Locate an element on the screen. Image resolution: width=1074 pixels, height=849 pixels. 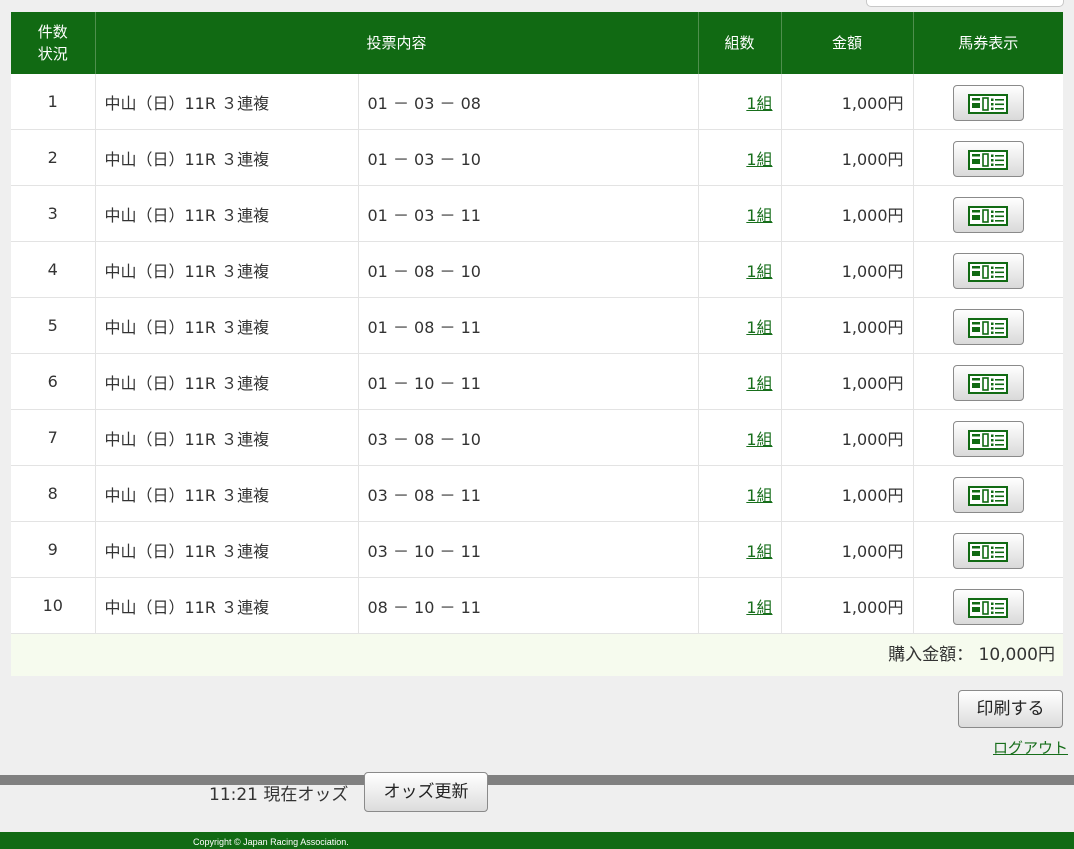
table-row: 9 中山（日）11R ３連複 03 － 10 － 11 1組 1,000円 is located at coordinates (537, 549).